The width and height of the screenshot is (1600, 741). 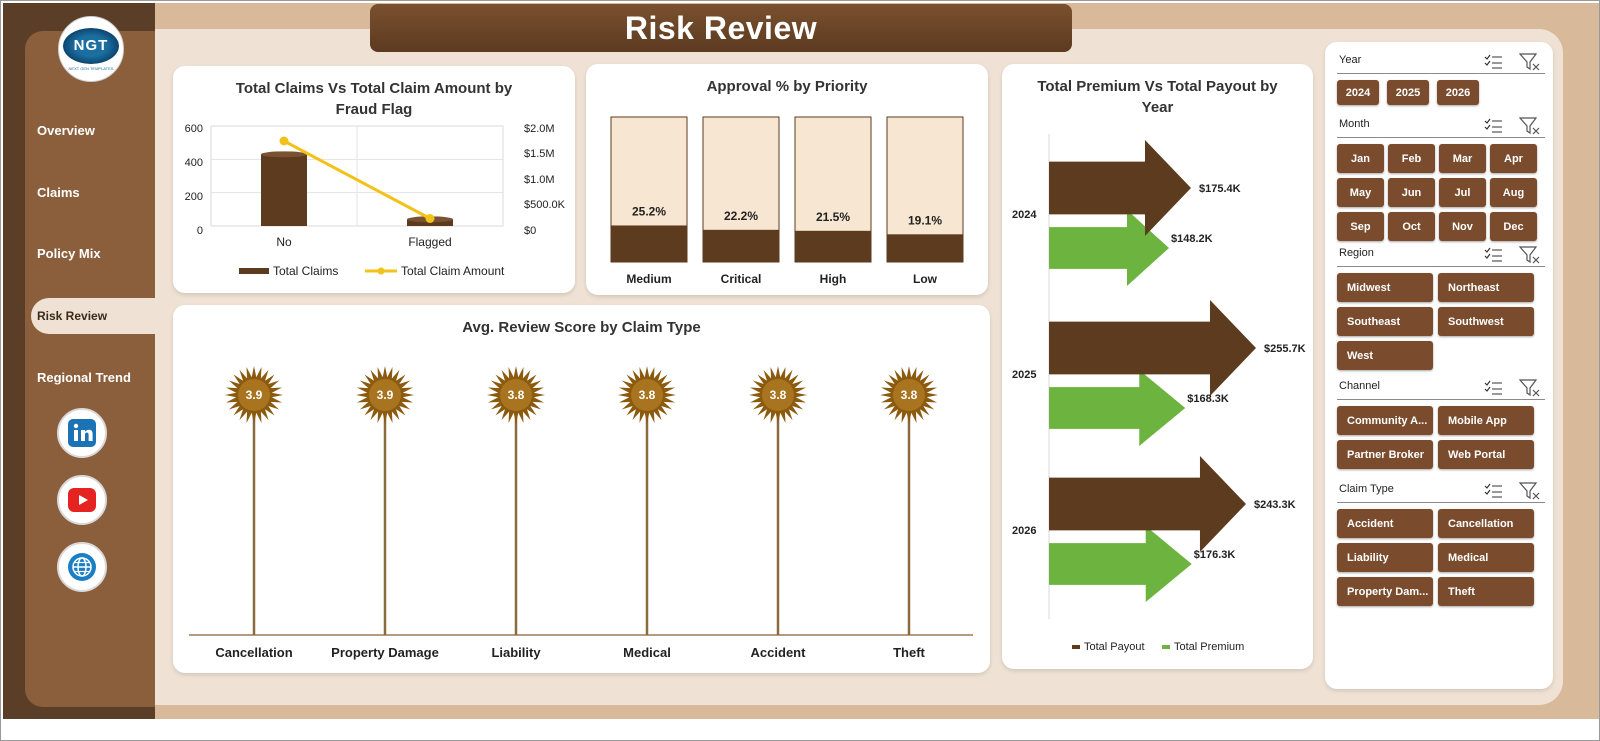 I want to click on slicer-header-year: Year, so click(x=1350, y=60).